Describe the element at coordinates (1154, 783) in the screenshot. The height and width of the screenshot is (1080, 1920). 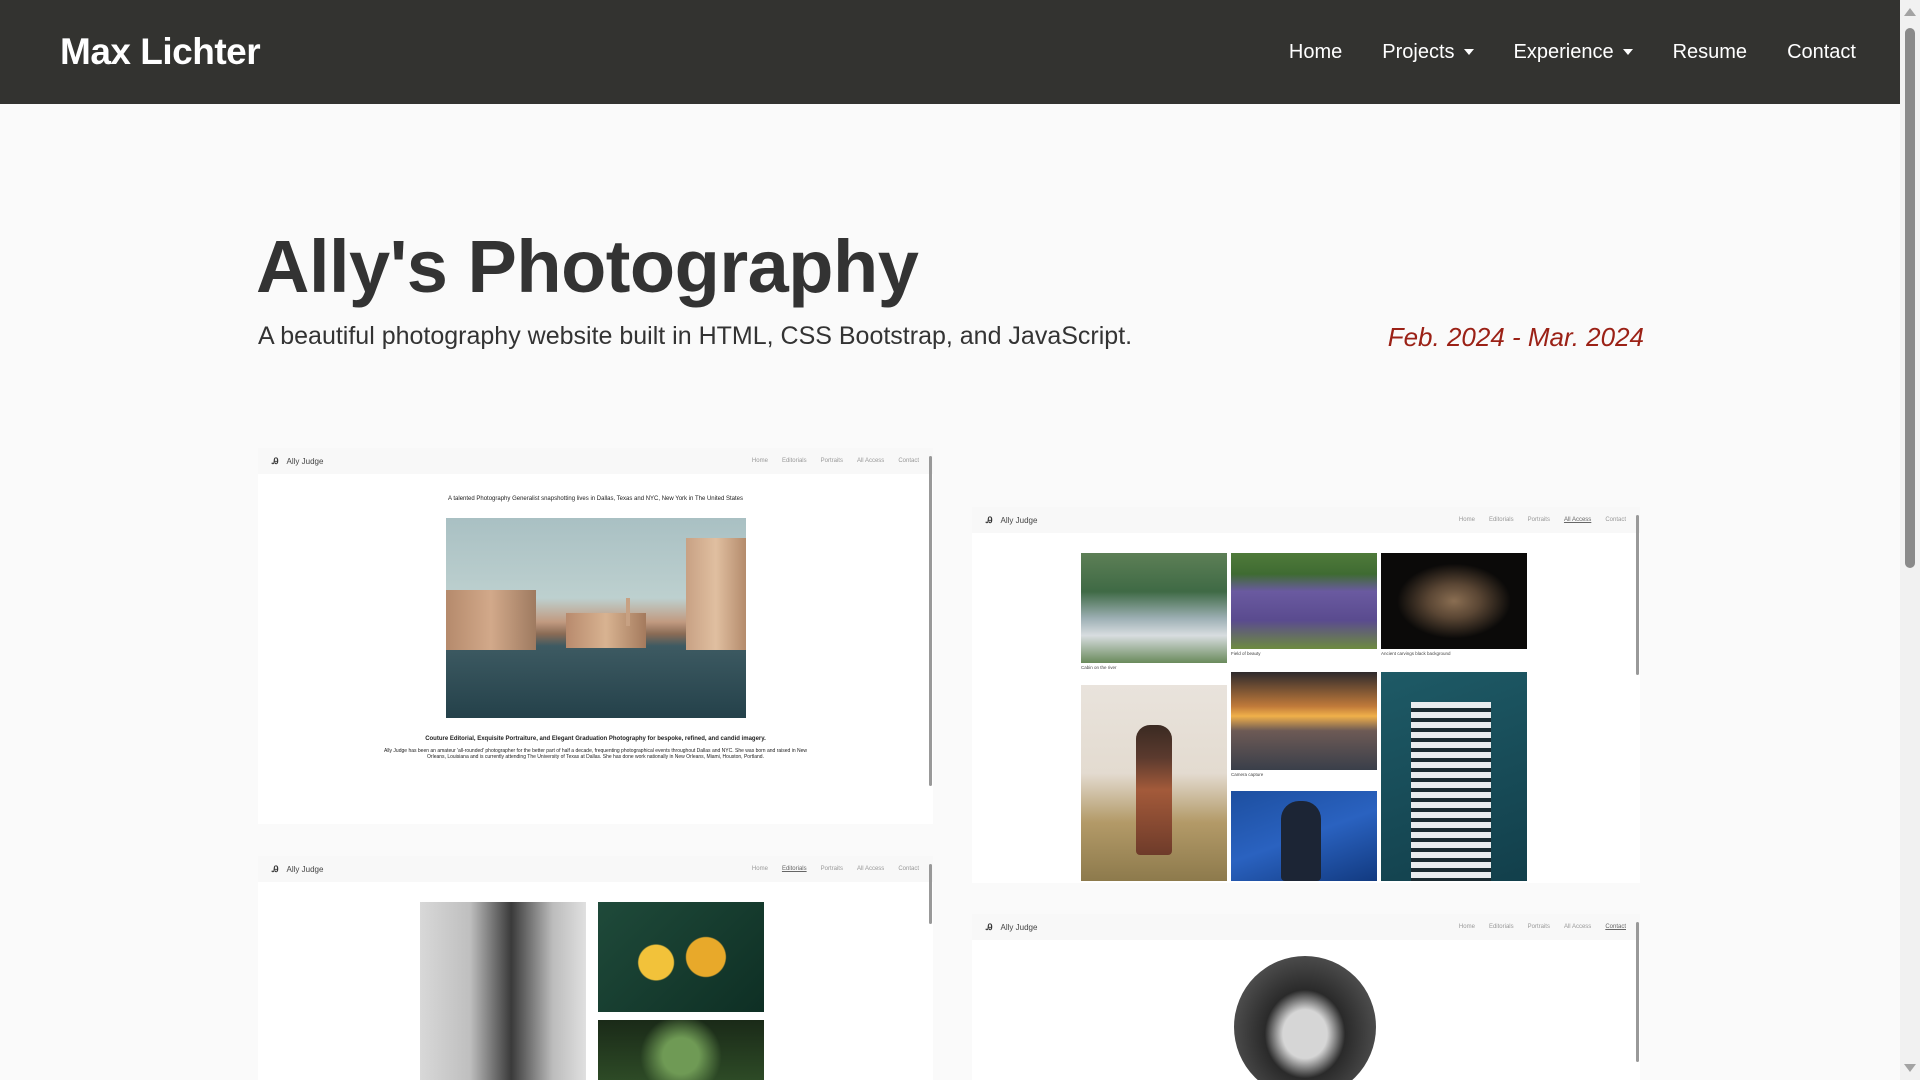
I see `woman-field-photo` at that location.